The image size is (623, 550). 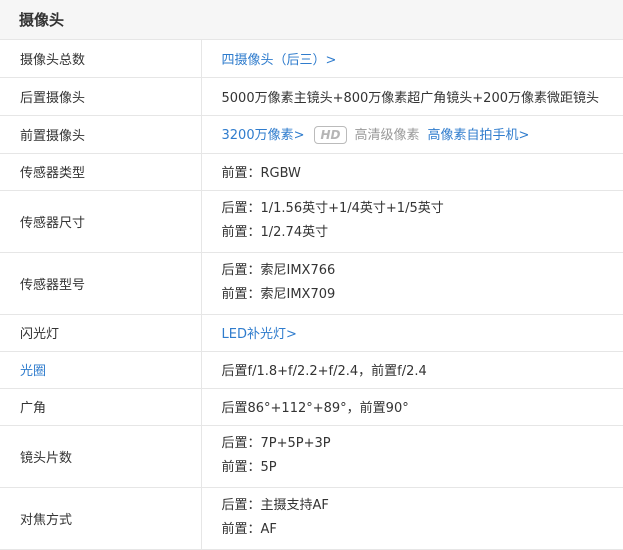 I want to click on front-quality-label: 高清级像素, so click(x=387, y=135).